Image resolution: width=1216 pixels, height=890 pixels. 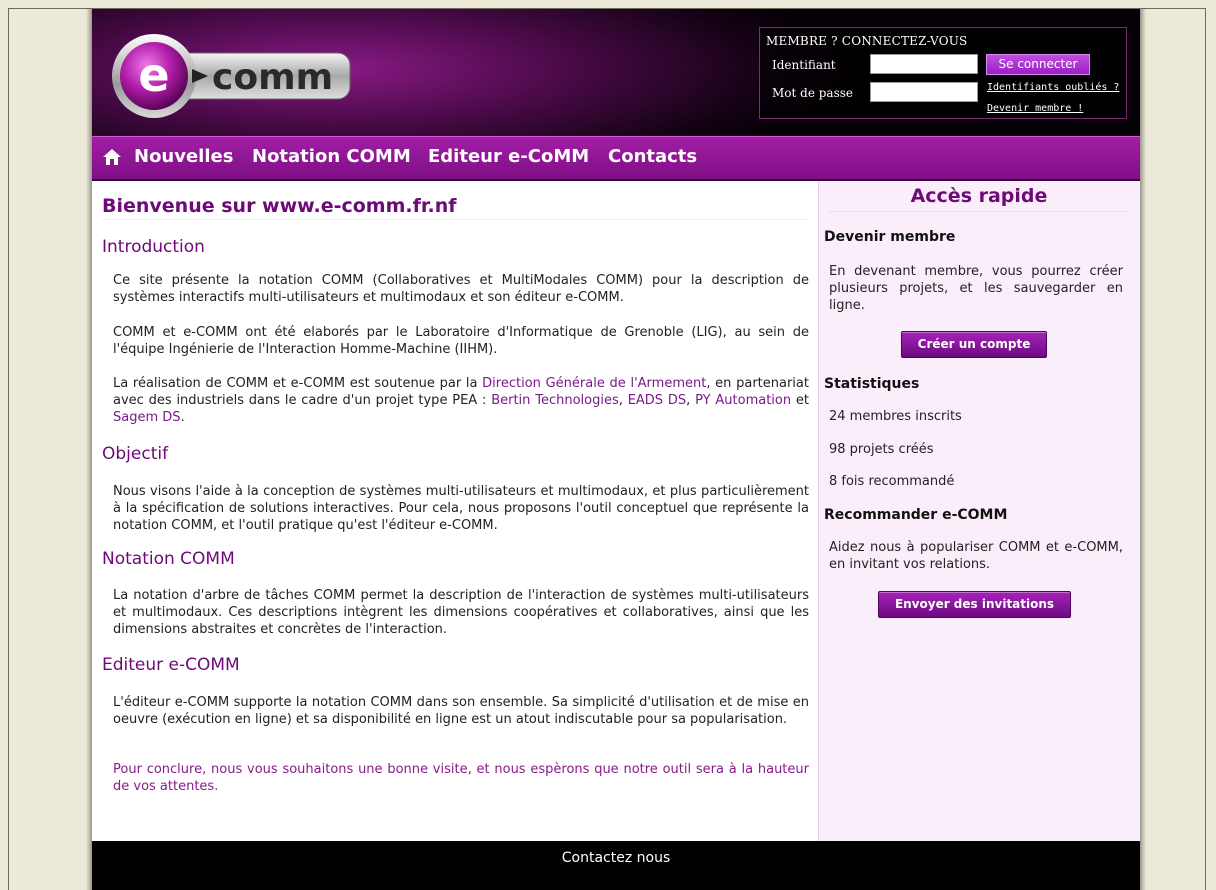 What do you see at coordinates (974, 604) in the screenshot?
I see `send-invitations-button: Envoyer des invitations` at bounding box center [974, 604].